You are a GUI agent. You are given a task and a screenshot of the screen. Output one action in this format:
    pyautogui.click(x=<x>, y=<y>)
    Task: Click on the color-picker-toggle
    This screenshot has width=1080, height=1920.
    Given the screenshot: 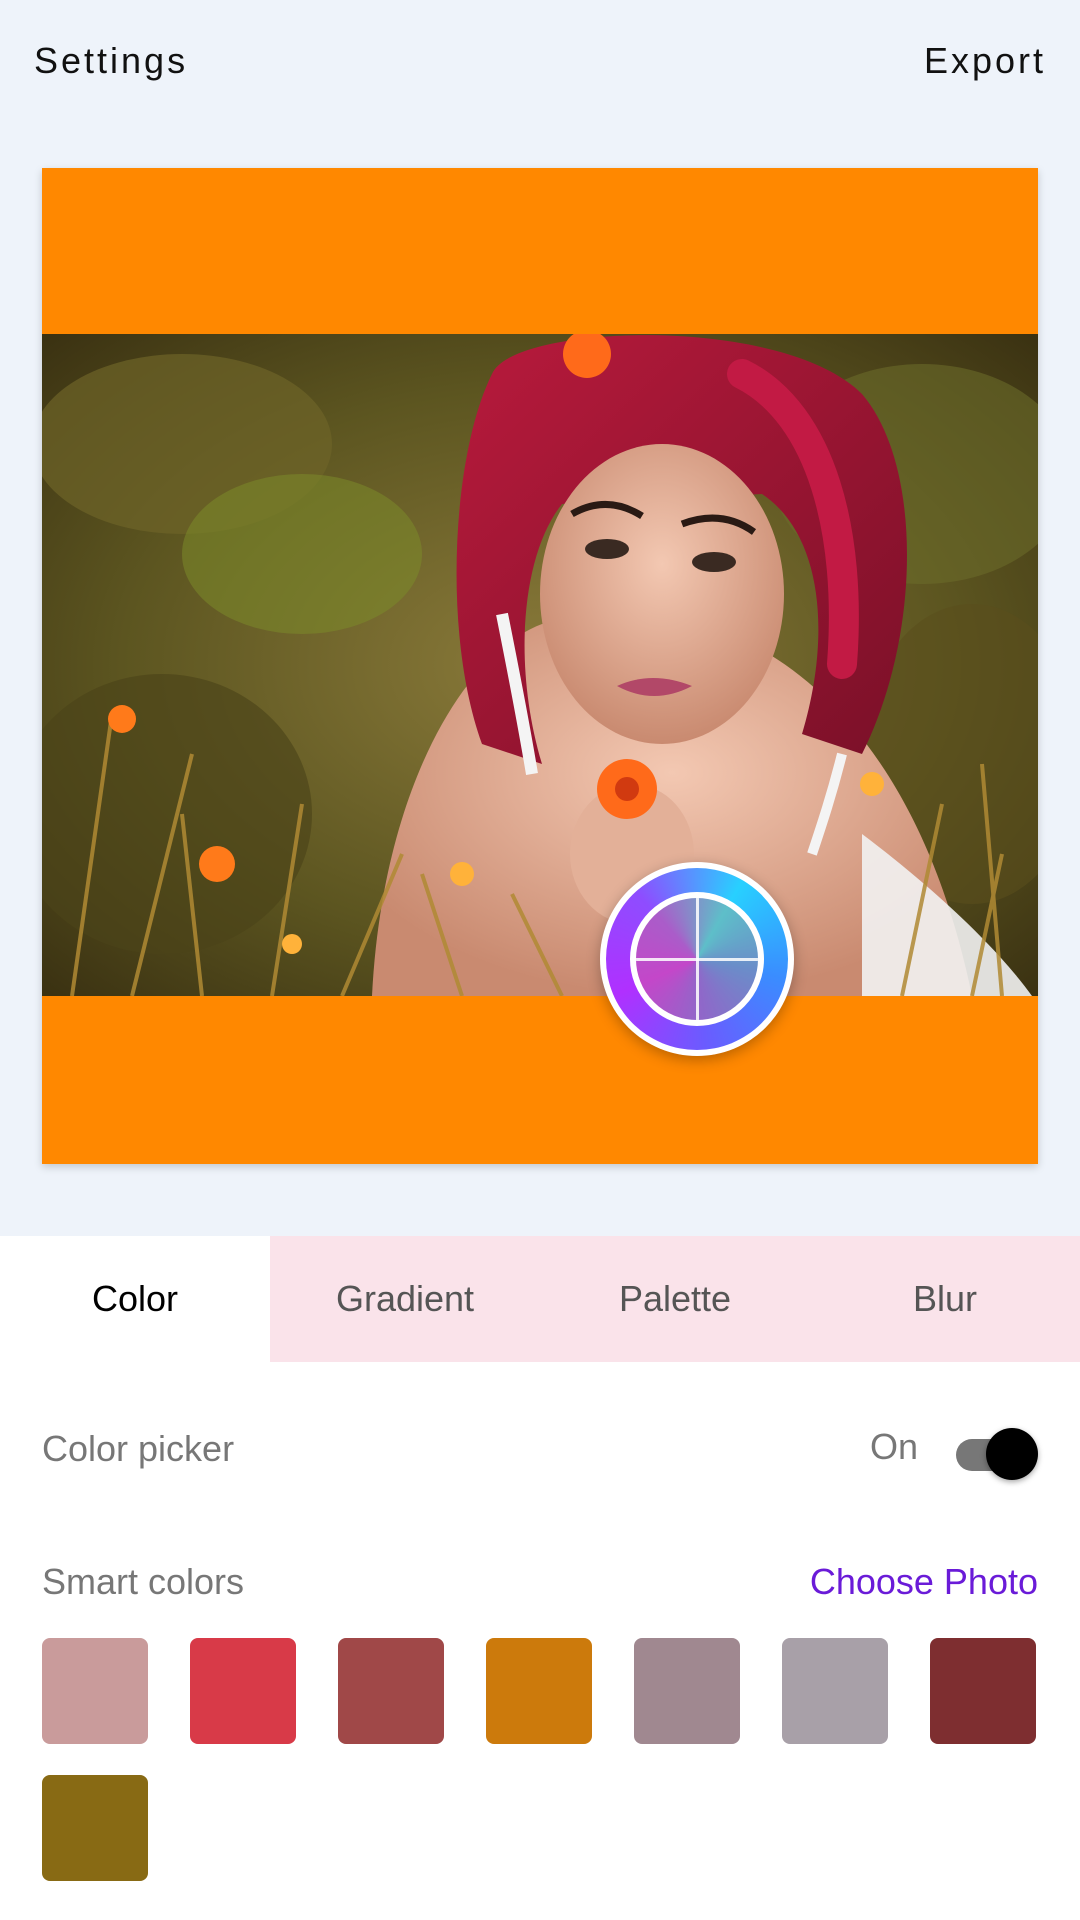 What is the action you would take?
    pyautogui.click(x=997, y=1454)
    